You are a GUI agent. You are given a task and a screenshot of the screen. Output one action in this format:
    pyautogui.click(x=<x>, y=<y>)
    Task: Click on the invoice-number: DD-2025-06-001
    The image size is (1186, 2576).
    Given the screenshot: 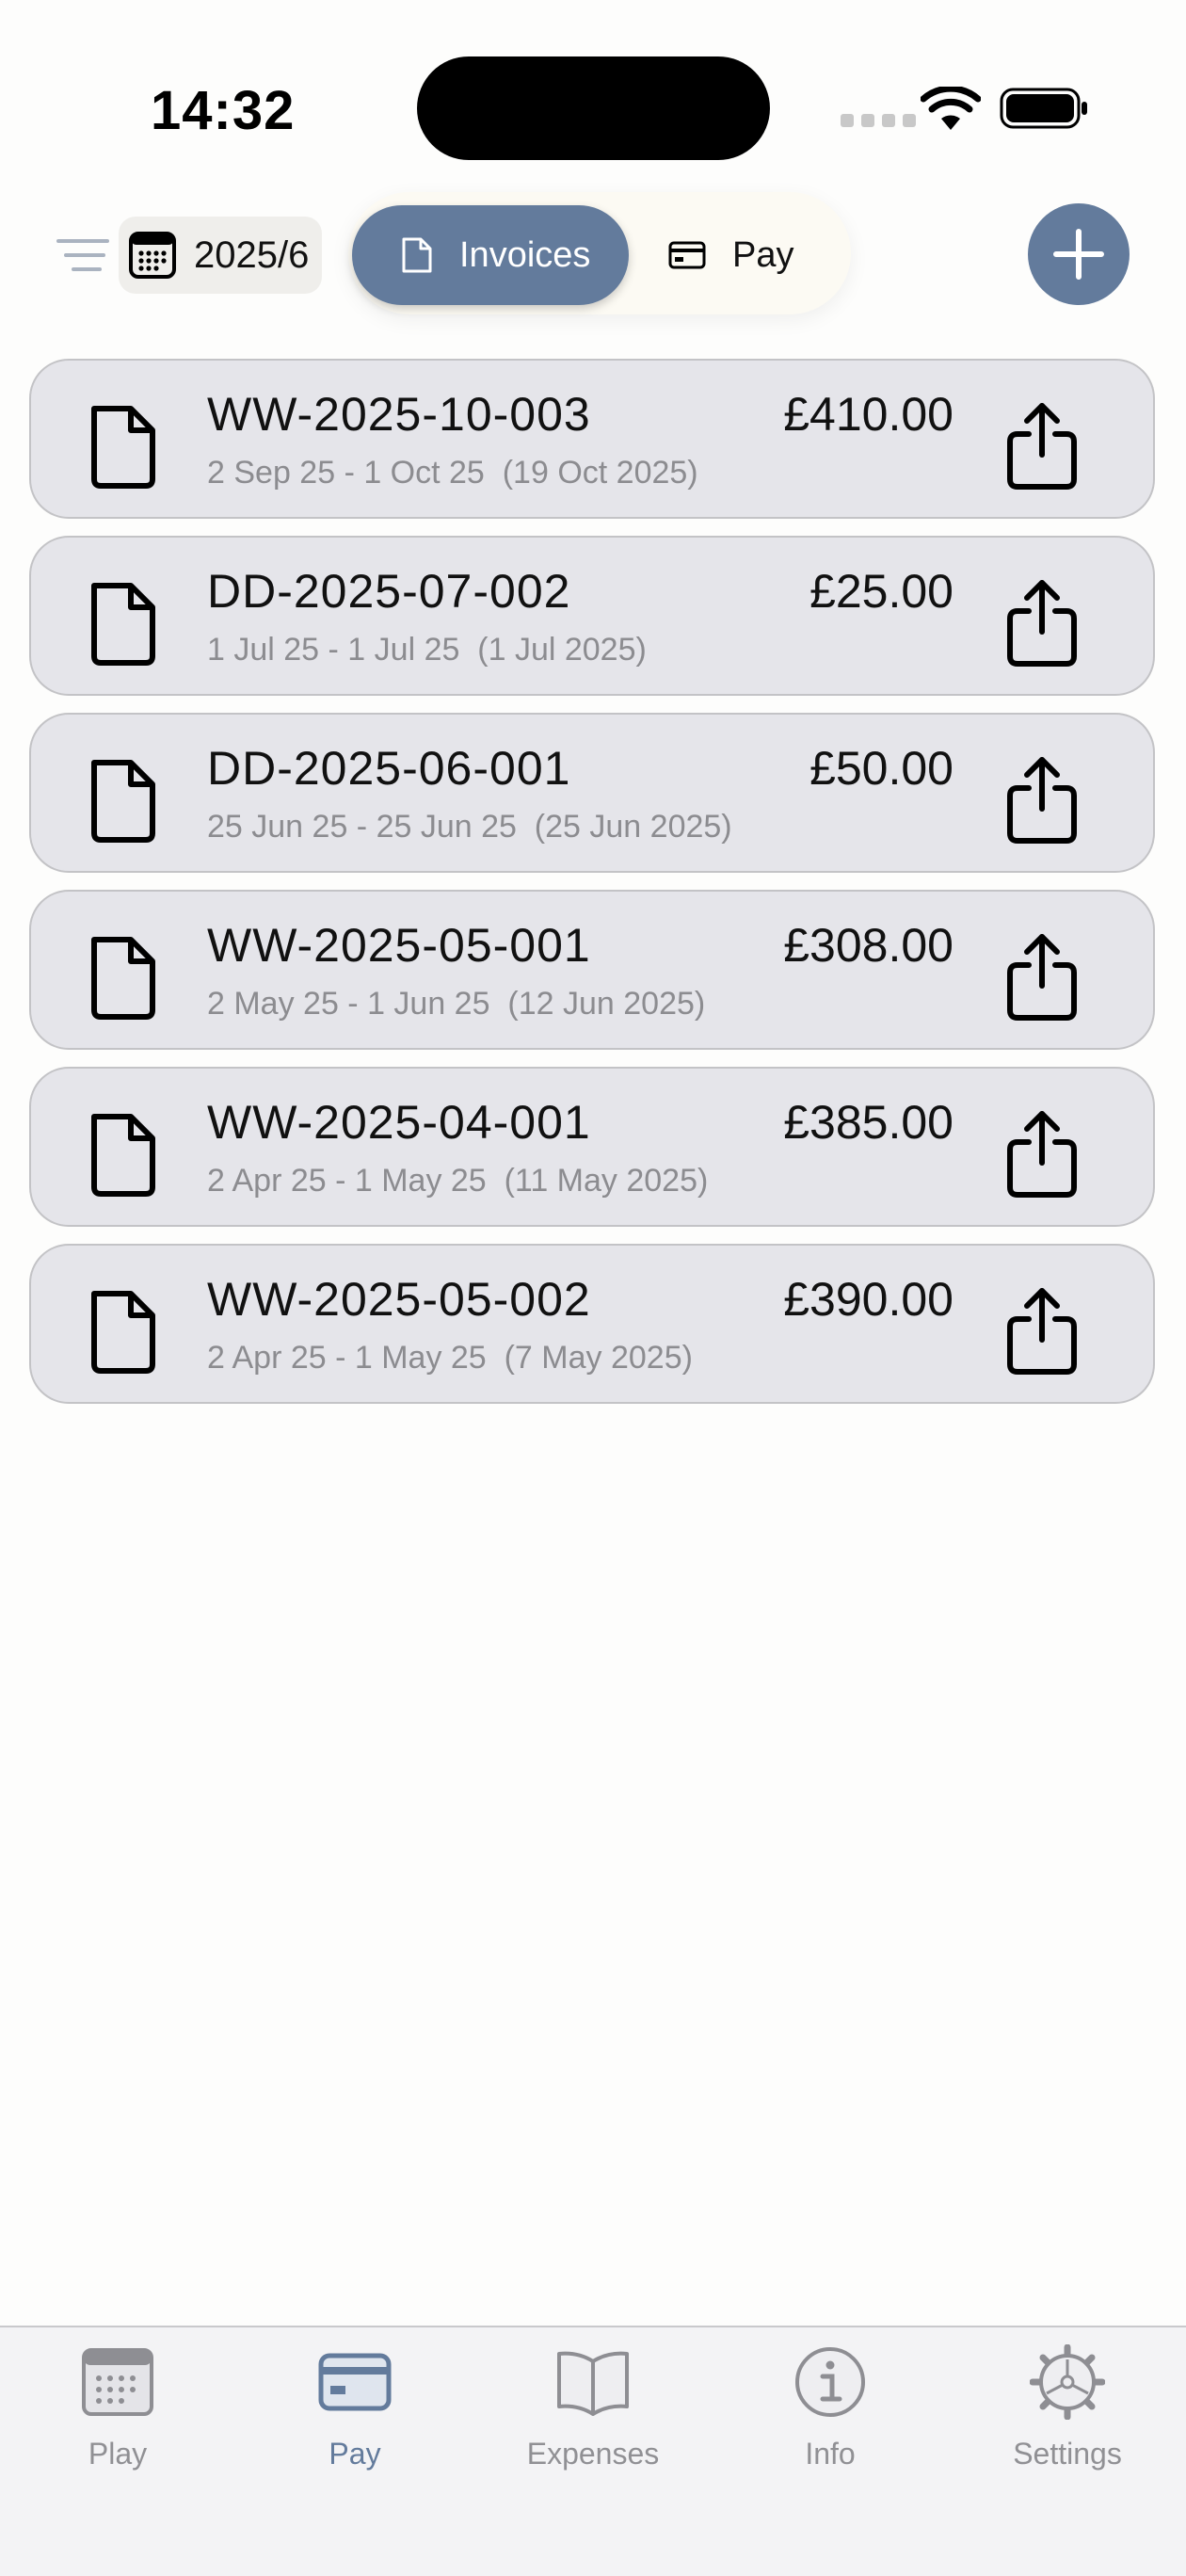 What is the action you would take?
    pyautogui.click(x=389, y=768)
    